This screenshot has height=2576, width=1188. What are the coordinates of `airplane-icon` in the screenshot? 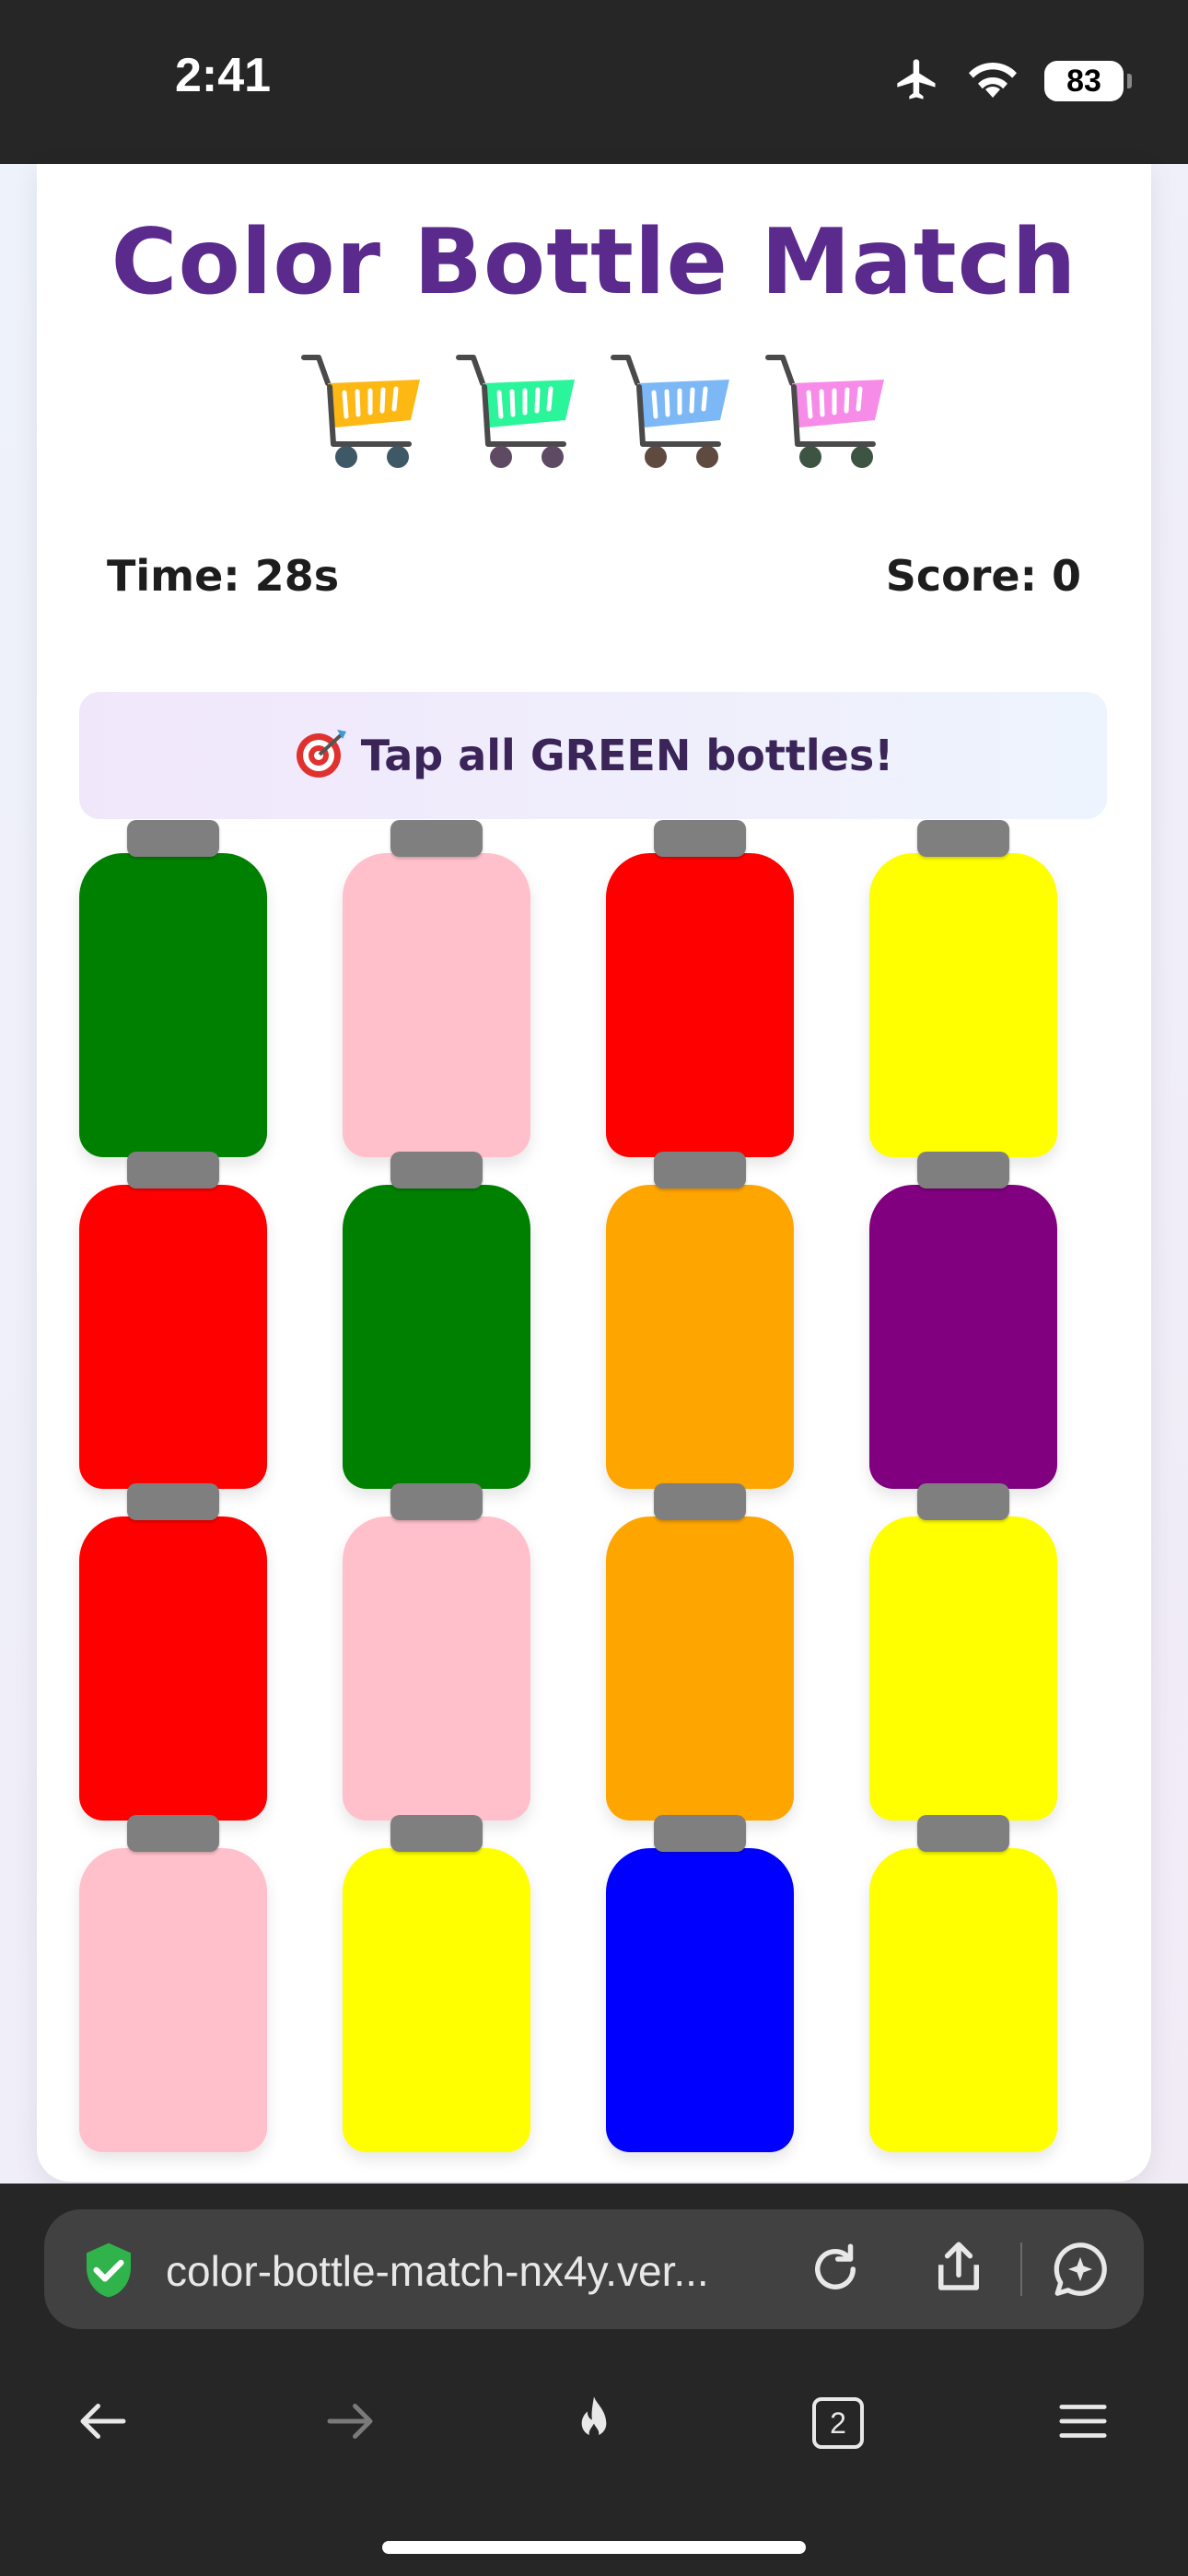 It's located at (917, 81).